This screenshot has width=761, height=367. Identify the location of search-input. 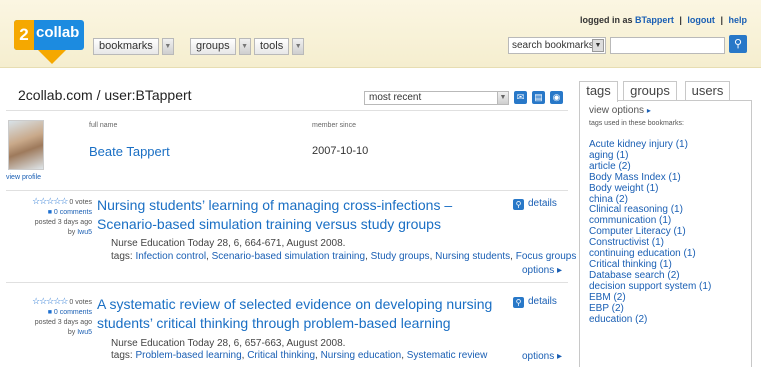
(667, 45).